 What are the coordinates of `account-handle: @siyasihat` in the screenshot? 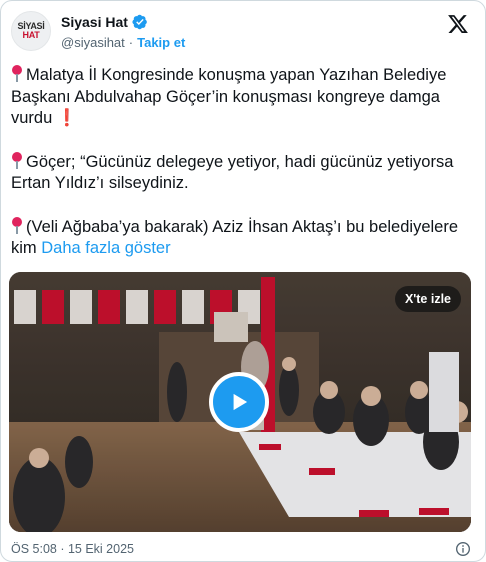 It's located at (93, 42).